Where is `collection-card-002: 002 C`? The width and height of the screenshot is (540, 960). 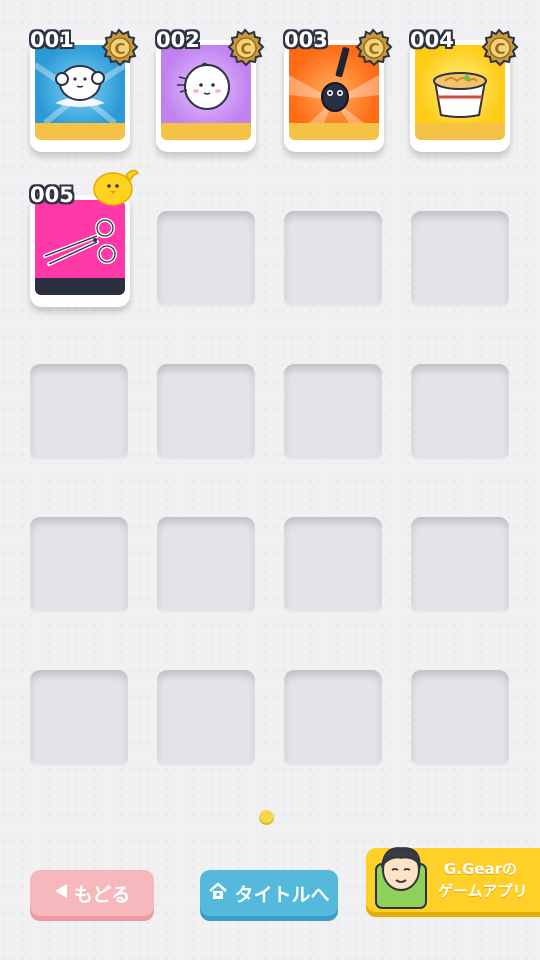 collection-card-002: 002 C is located at coordinates (210, 90).